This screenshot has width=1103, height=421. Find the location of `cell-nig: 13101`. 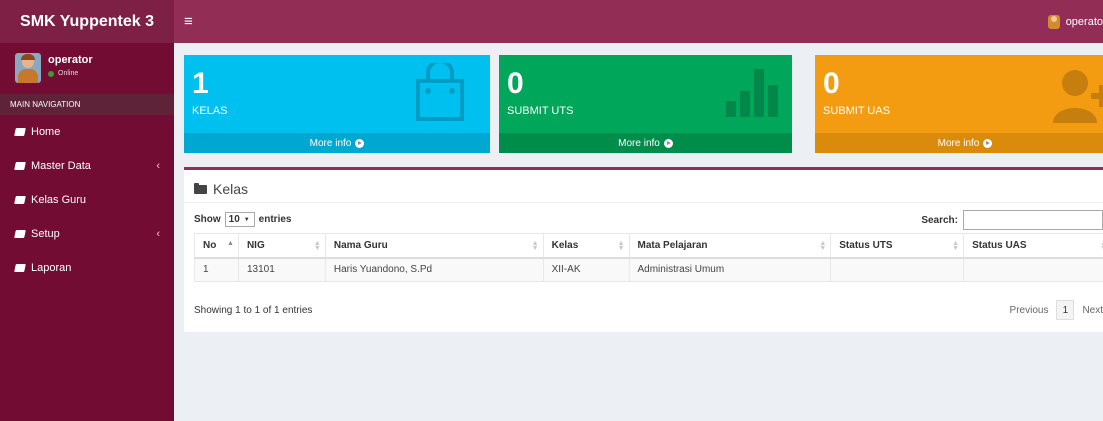

cell-nig: 13101 is located at coordinates (281, 269).